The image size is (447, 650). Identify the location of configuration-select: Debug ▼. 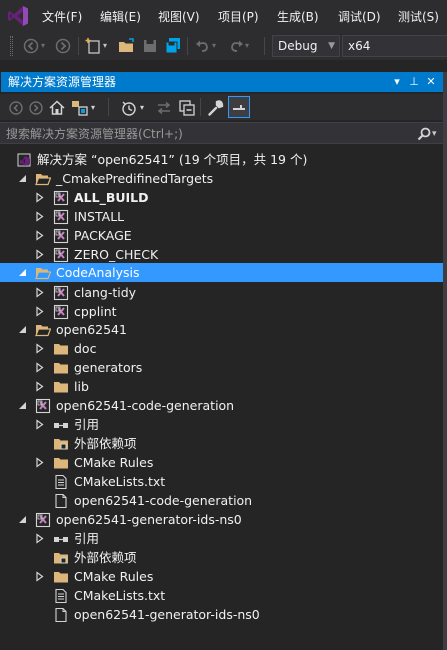
(306, 46).